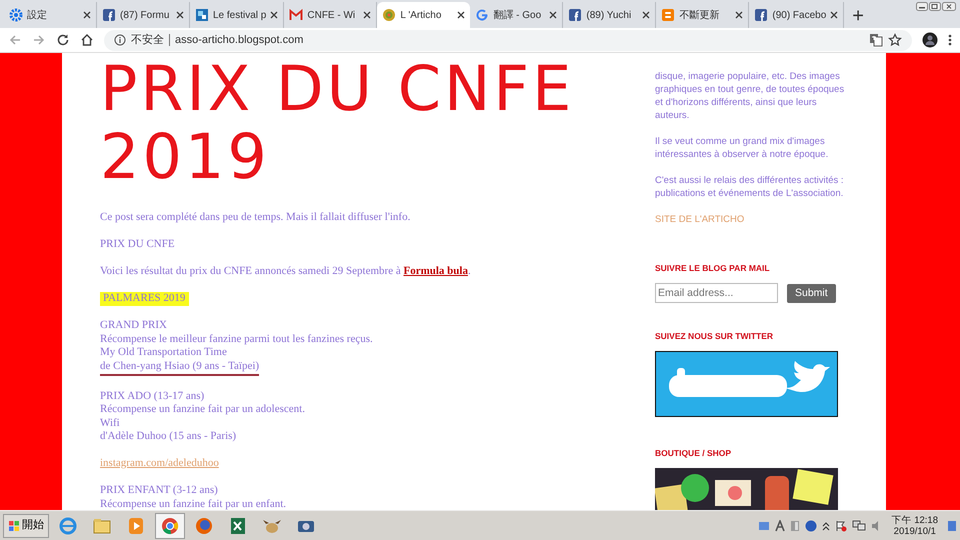  What do you see at coordinates (435, 271) in the screenshot?
I see `formula-bula-link: Formula bula` at bounding box center [435, 271].